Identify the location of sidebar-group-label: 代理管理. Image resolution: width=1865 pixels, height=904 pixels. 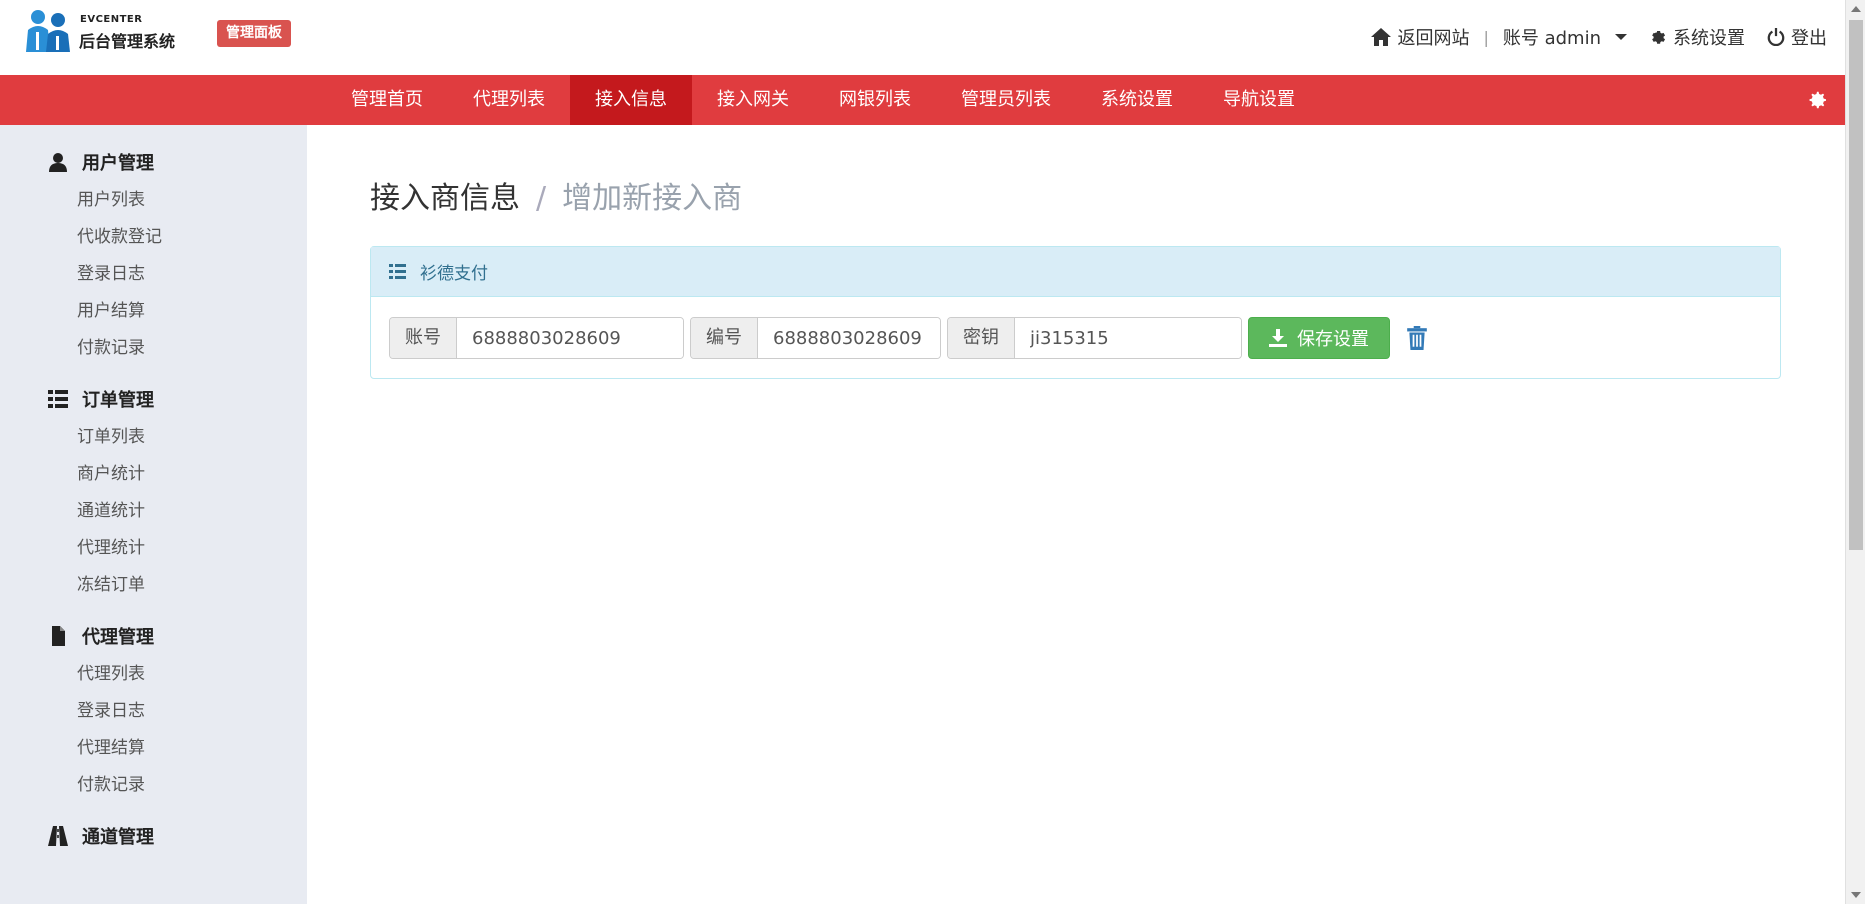
(118, 637).